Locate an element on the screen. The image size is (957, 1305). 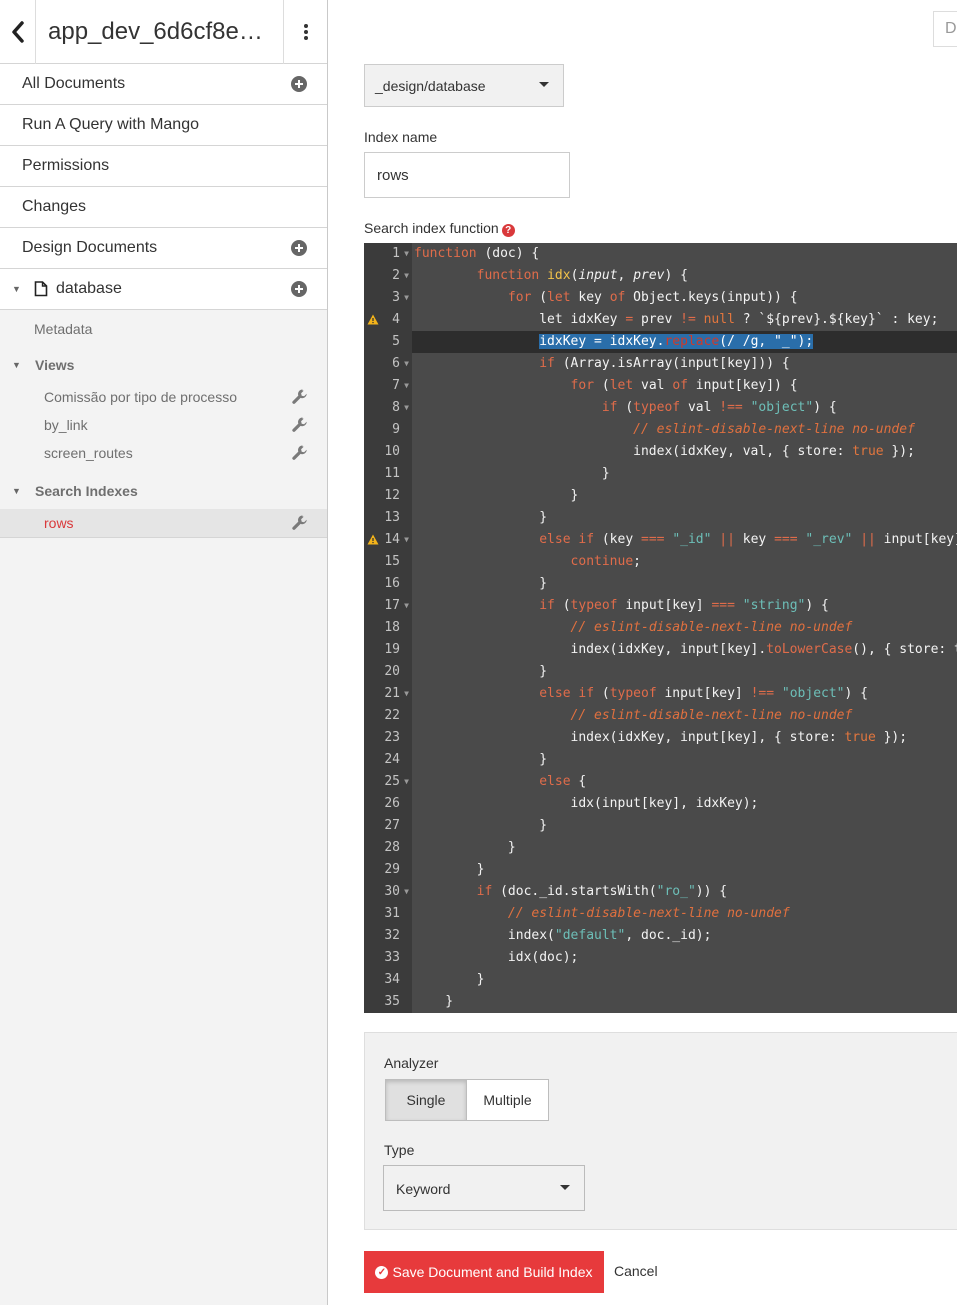
nav-changes: Changes is located at coordinates (163, 207).